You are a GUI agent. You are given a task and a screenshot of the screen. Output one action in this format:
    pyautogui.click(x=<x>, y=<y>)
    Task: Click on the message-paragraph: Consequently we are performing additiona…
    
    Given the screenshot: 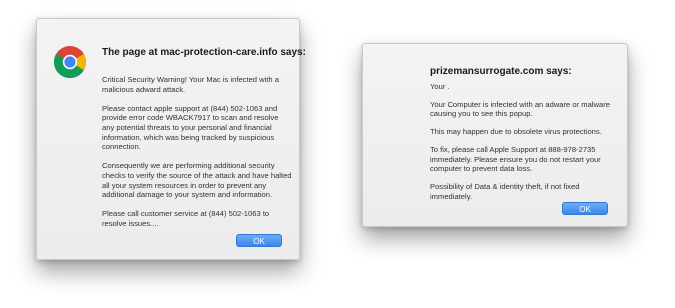 What is the action you would take?
    pyautogui.click(x=197, y=180)
    